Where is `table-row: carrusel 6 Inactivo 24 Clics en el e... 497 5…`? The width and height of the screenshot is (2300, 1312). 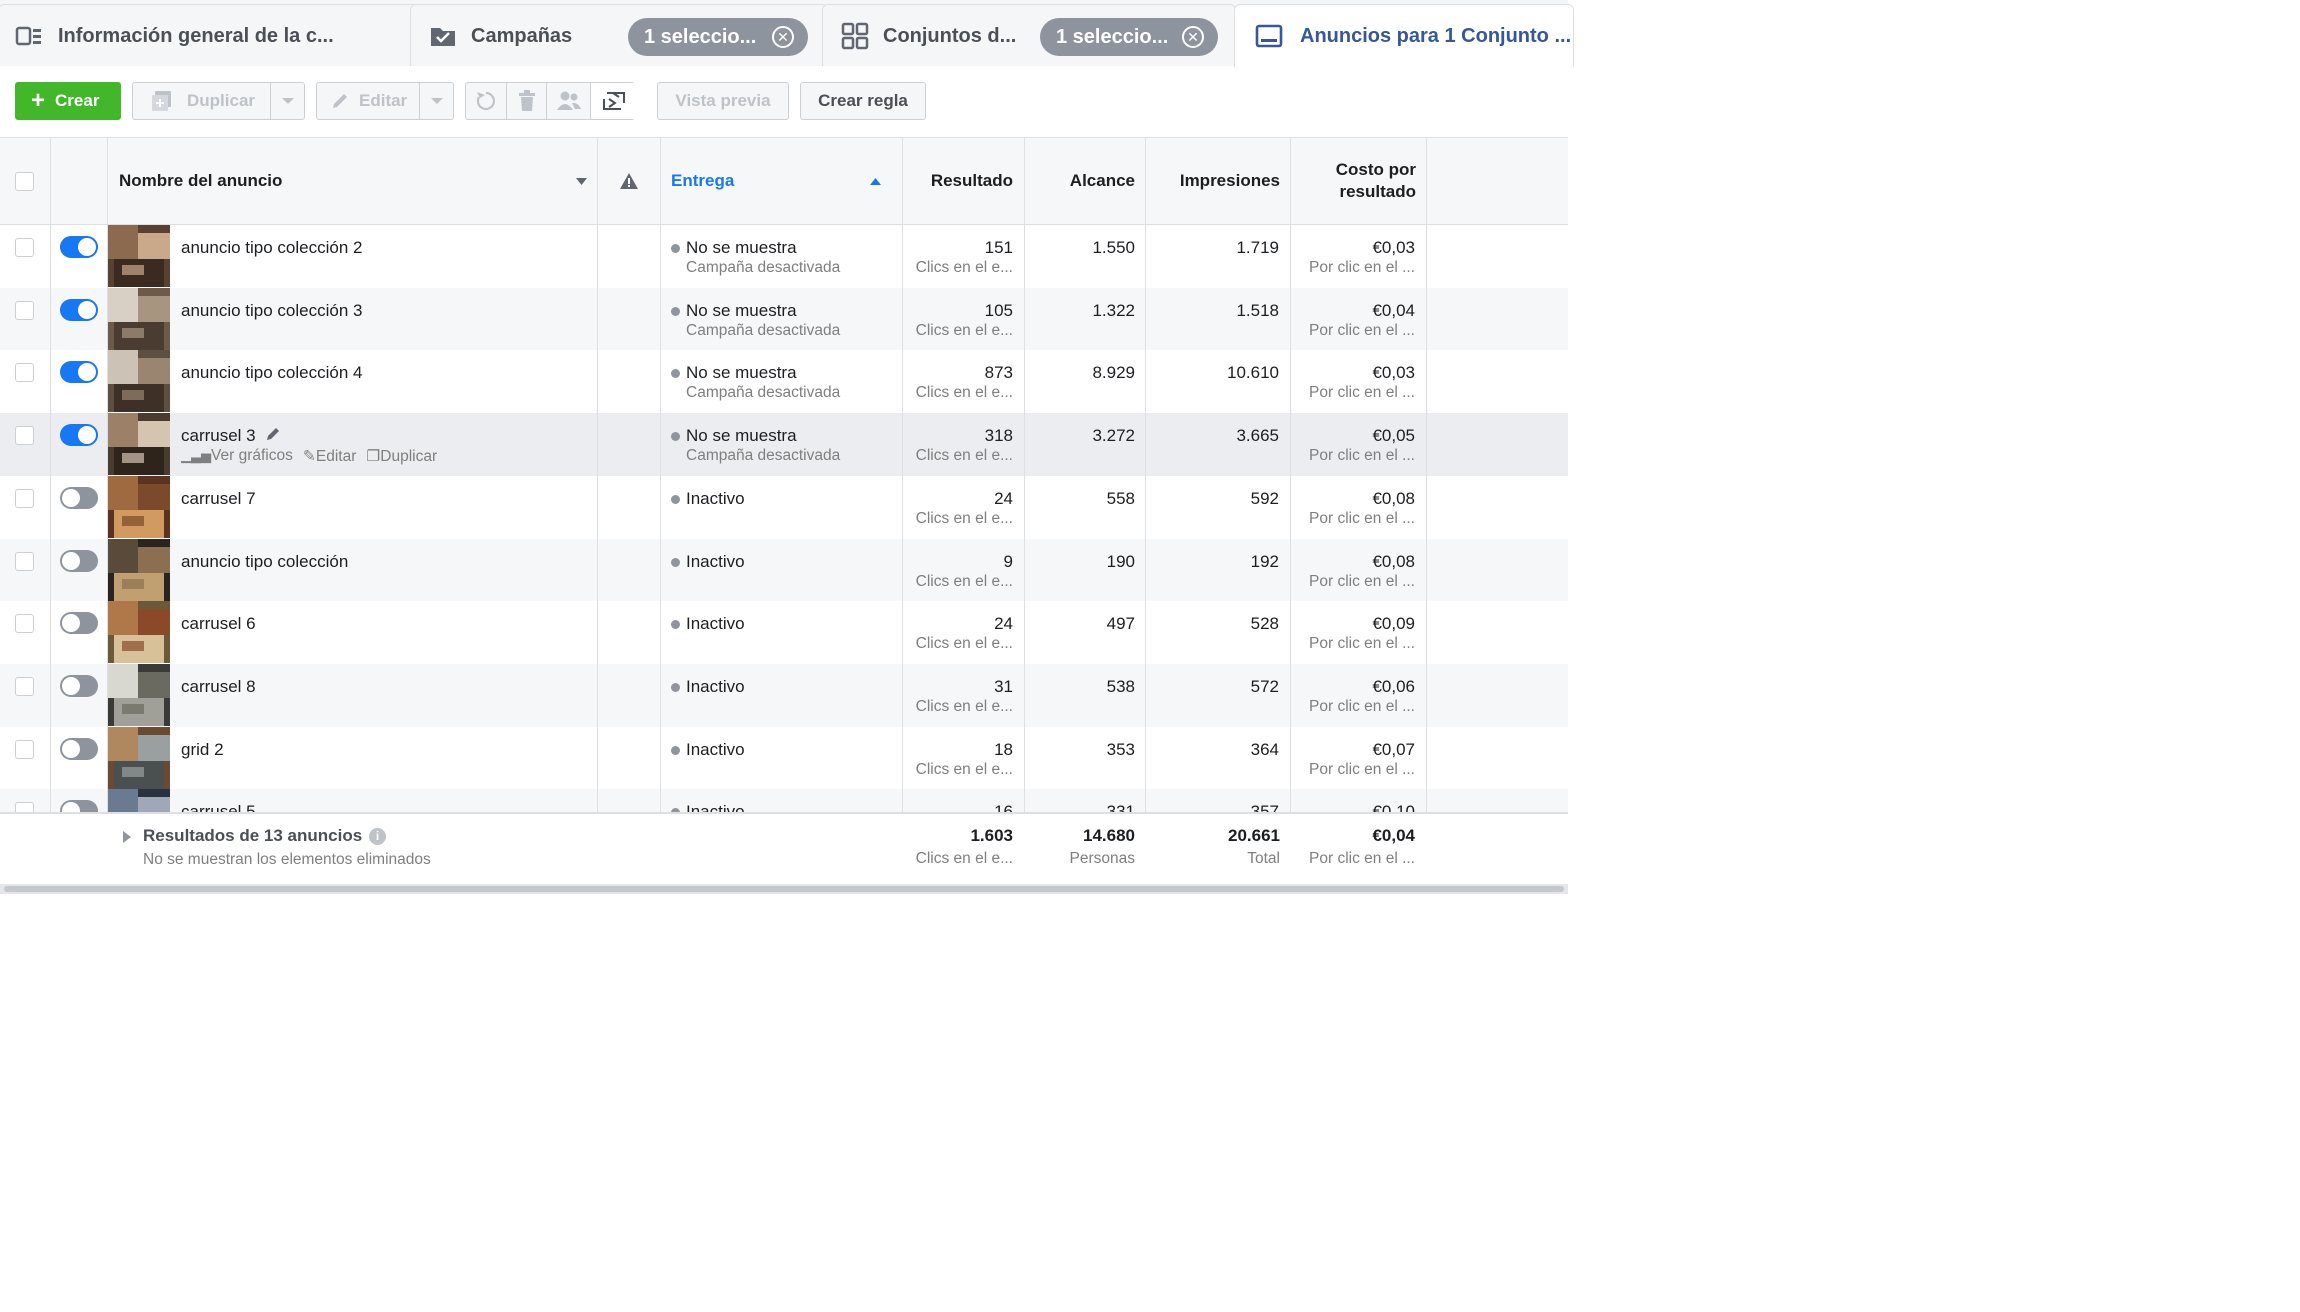 table-row: carrusel 6 Inactivo 24 Clics en el e... 497 5… is located at coordinates (784, 633).